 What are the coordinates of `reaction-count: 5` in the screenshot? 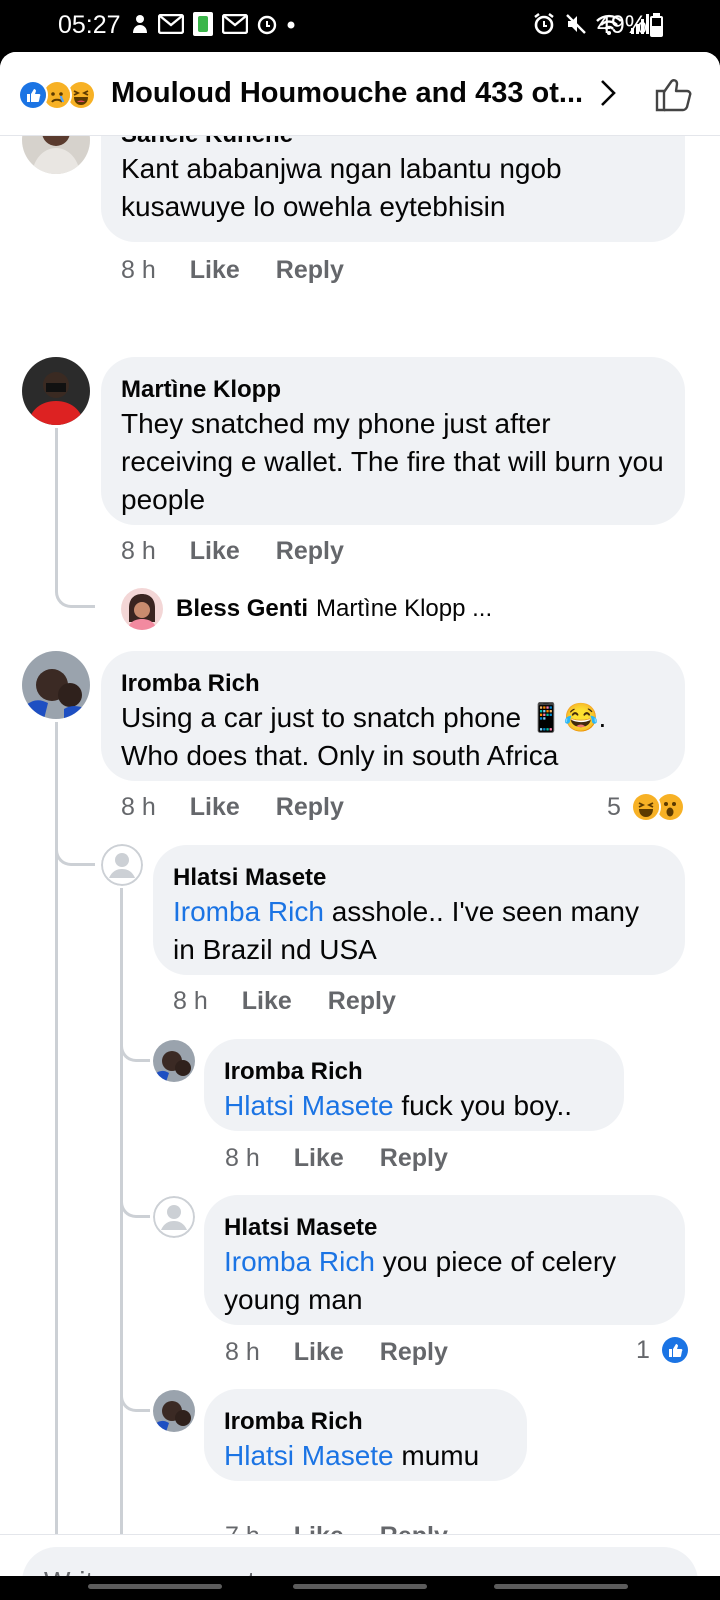 It's located at (646, 807).